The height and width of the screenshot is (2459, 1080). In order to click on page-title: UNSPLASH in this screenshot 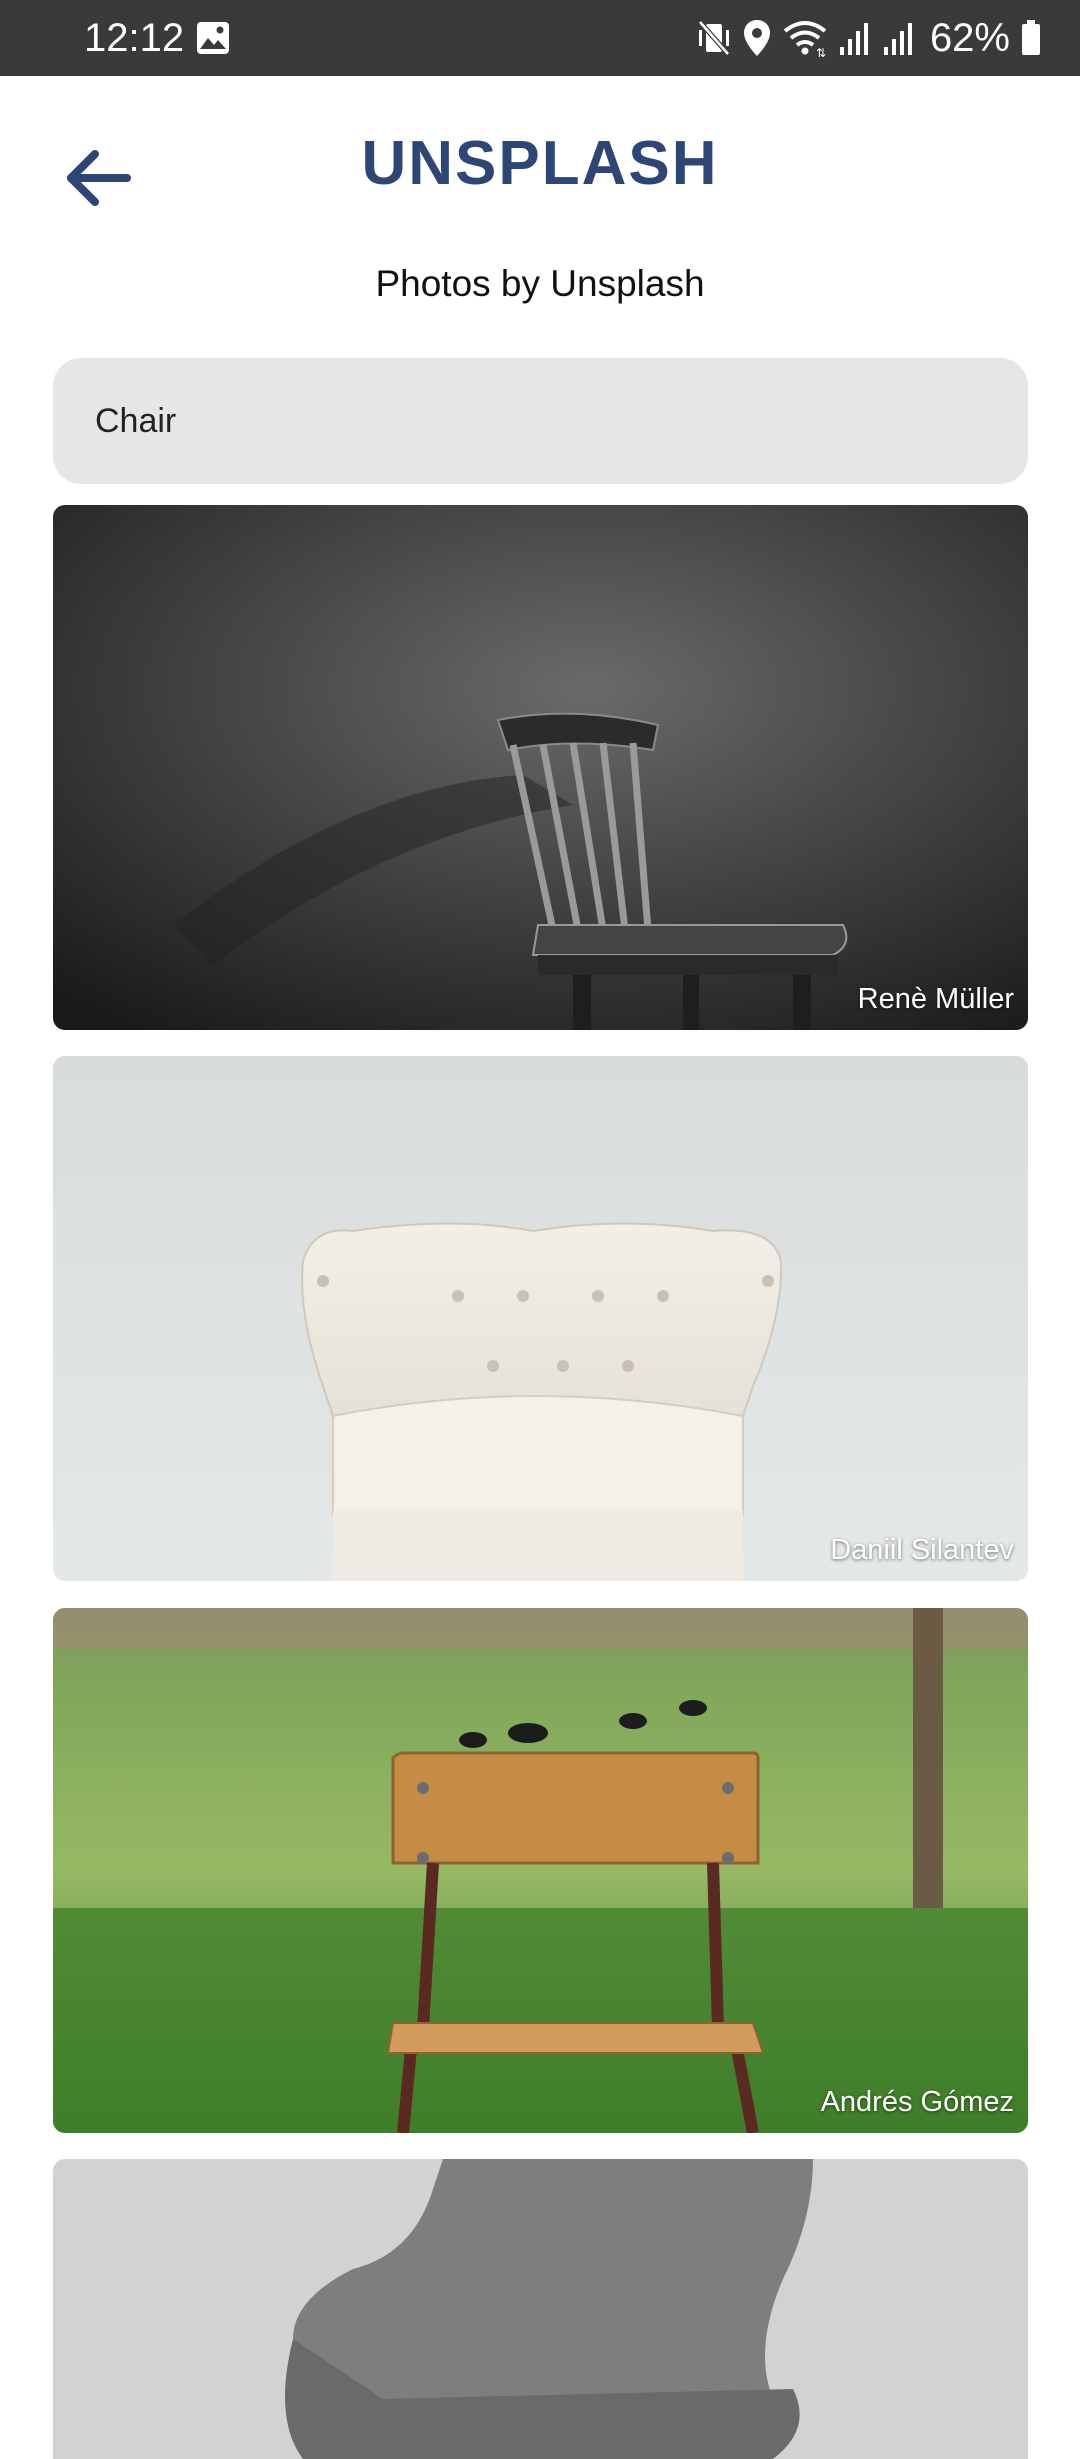, I will do `click(540, 163)`.